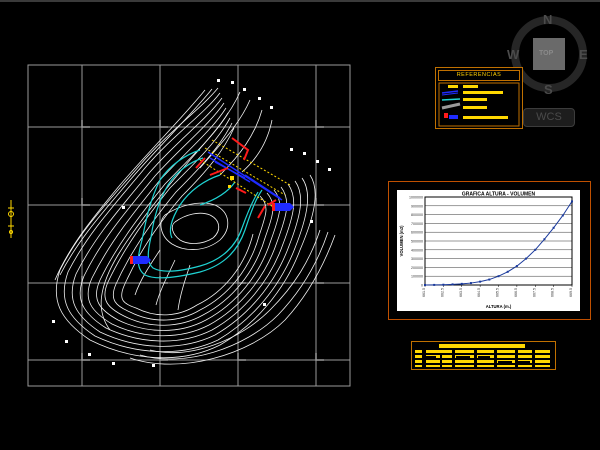 This screenshot has height=450, width=600. I want to click on x-tick-label: 666.5, so click(516, 292).